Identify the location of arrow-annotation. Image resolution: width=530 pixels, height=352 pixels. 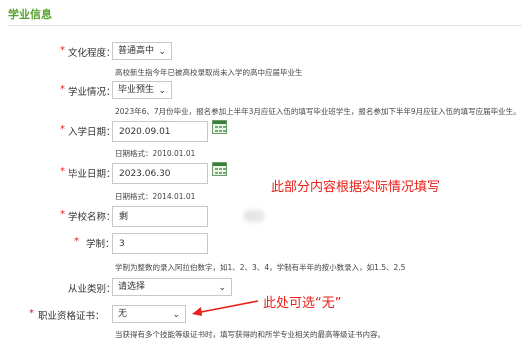
(225, 308).